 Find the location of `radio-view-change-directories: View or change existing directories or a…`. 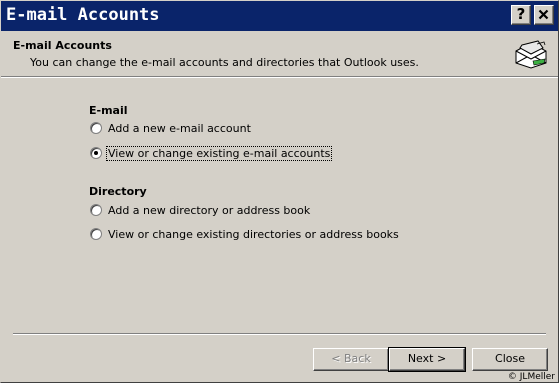

radio-view-change-directories: View or change existing directories or a… is located at coordinates (245, 234).